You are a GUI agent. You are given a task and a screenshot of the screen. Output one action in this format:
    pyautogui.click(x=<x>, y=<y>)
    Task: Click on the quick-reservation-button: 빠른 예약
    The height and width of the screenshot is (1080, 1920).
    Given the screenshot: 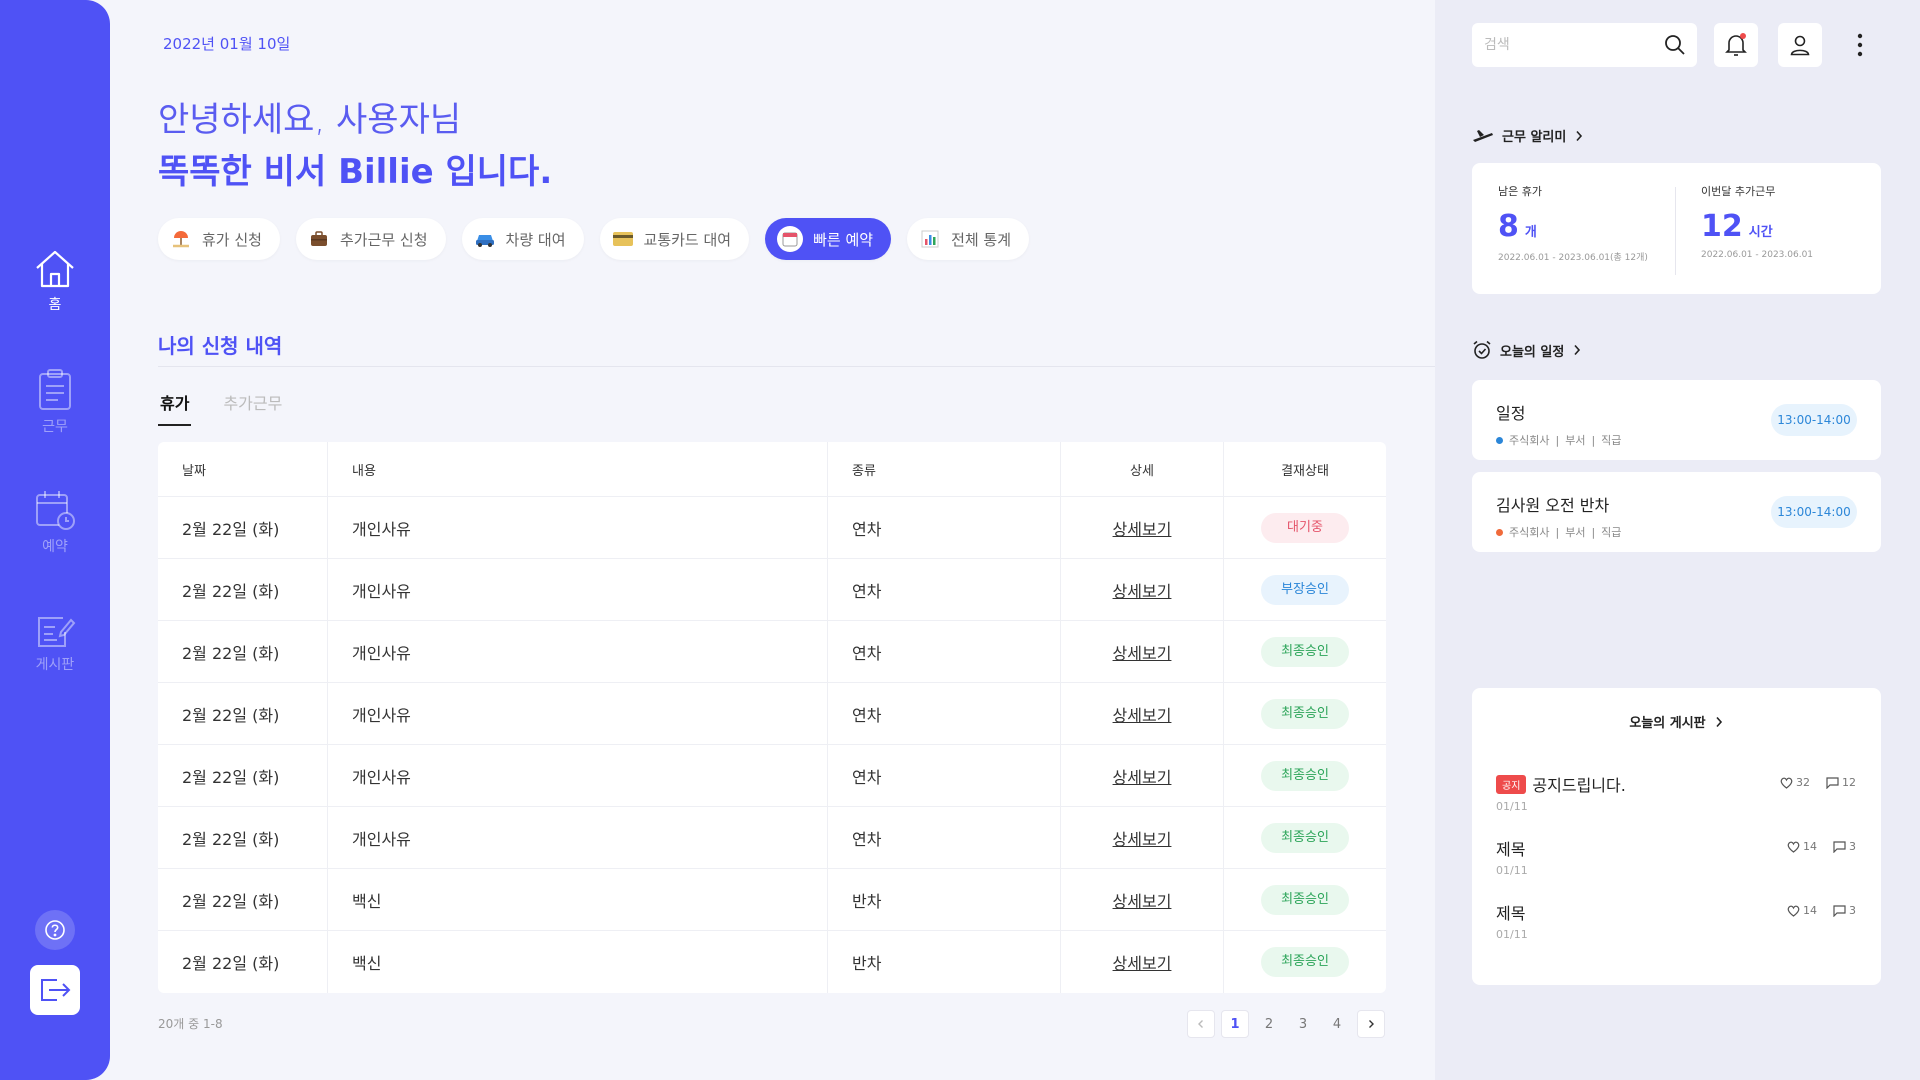 What is the action you would take?
    pyautogui.click(x=828, y=239)
    